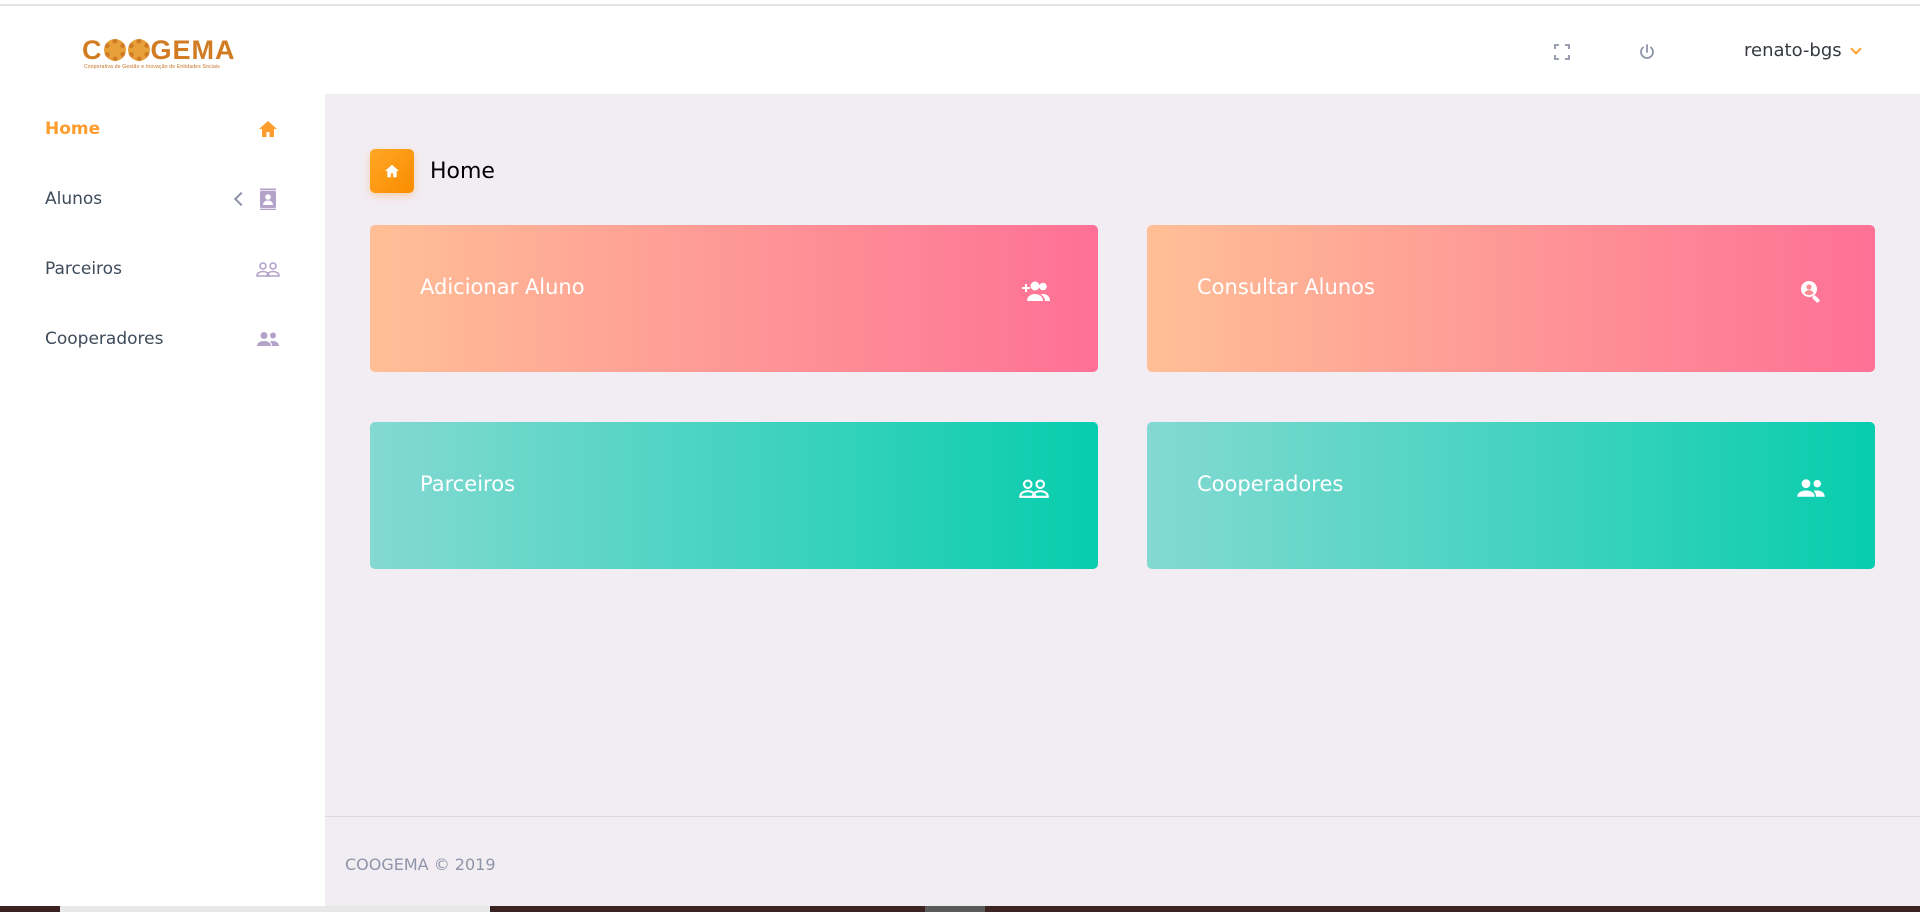 The height and width of the screenshot is (912, 1920). Describe the element at coordinates (1511, 495) in the screenshot. I see `cooperators-card: Cooperadores` at that location.